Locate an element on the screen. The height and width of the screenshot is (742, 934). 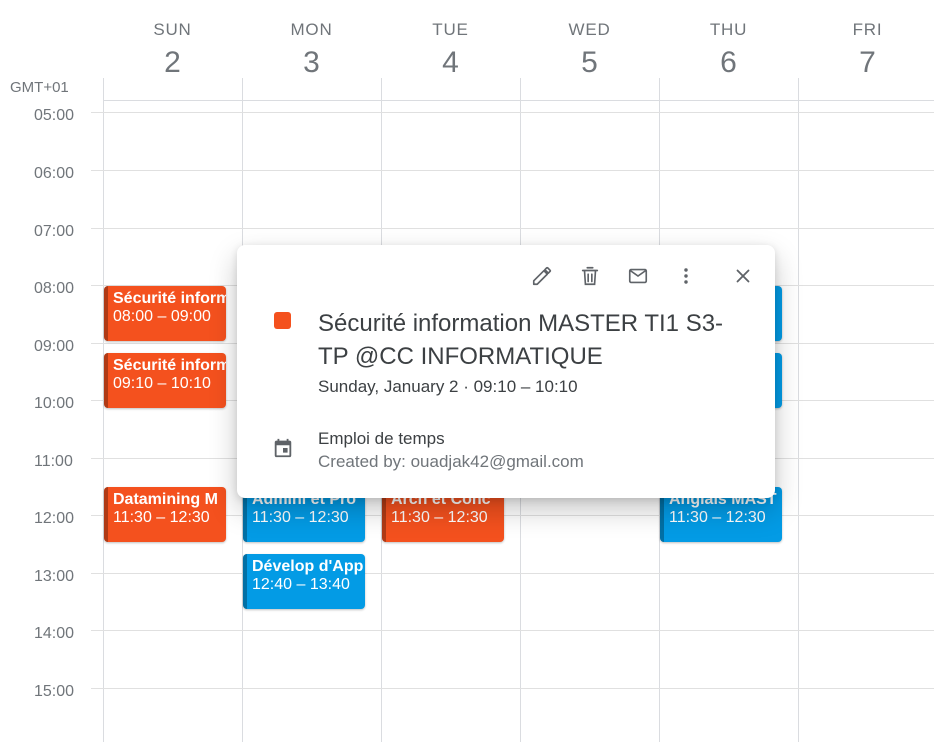
hour-label: 14:00 is located at coordinates (54, 633).